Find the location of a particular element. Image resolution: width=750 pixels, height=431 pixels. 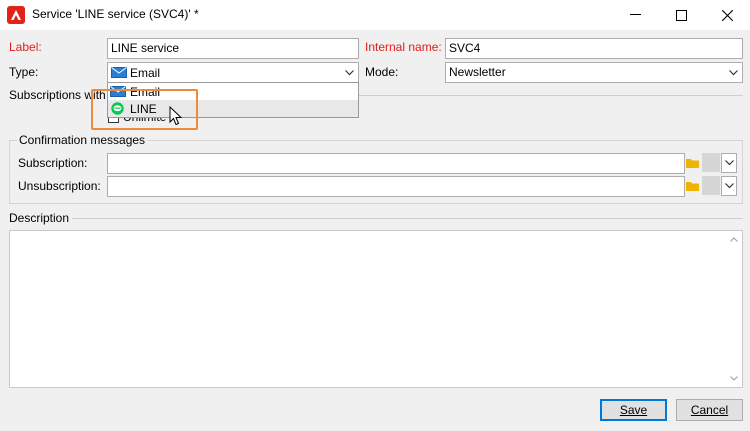

scroll-up-icon is located at coordinates (734, 239).